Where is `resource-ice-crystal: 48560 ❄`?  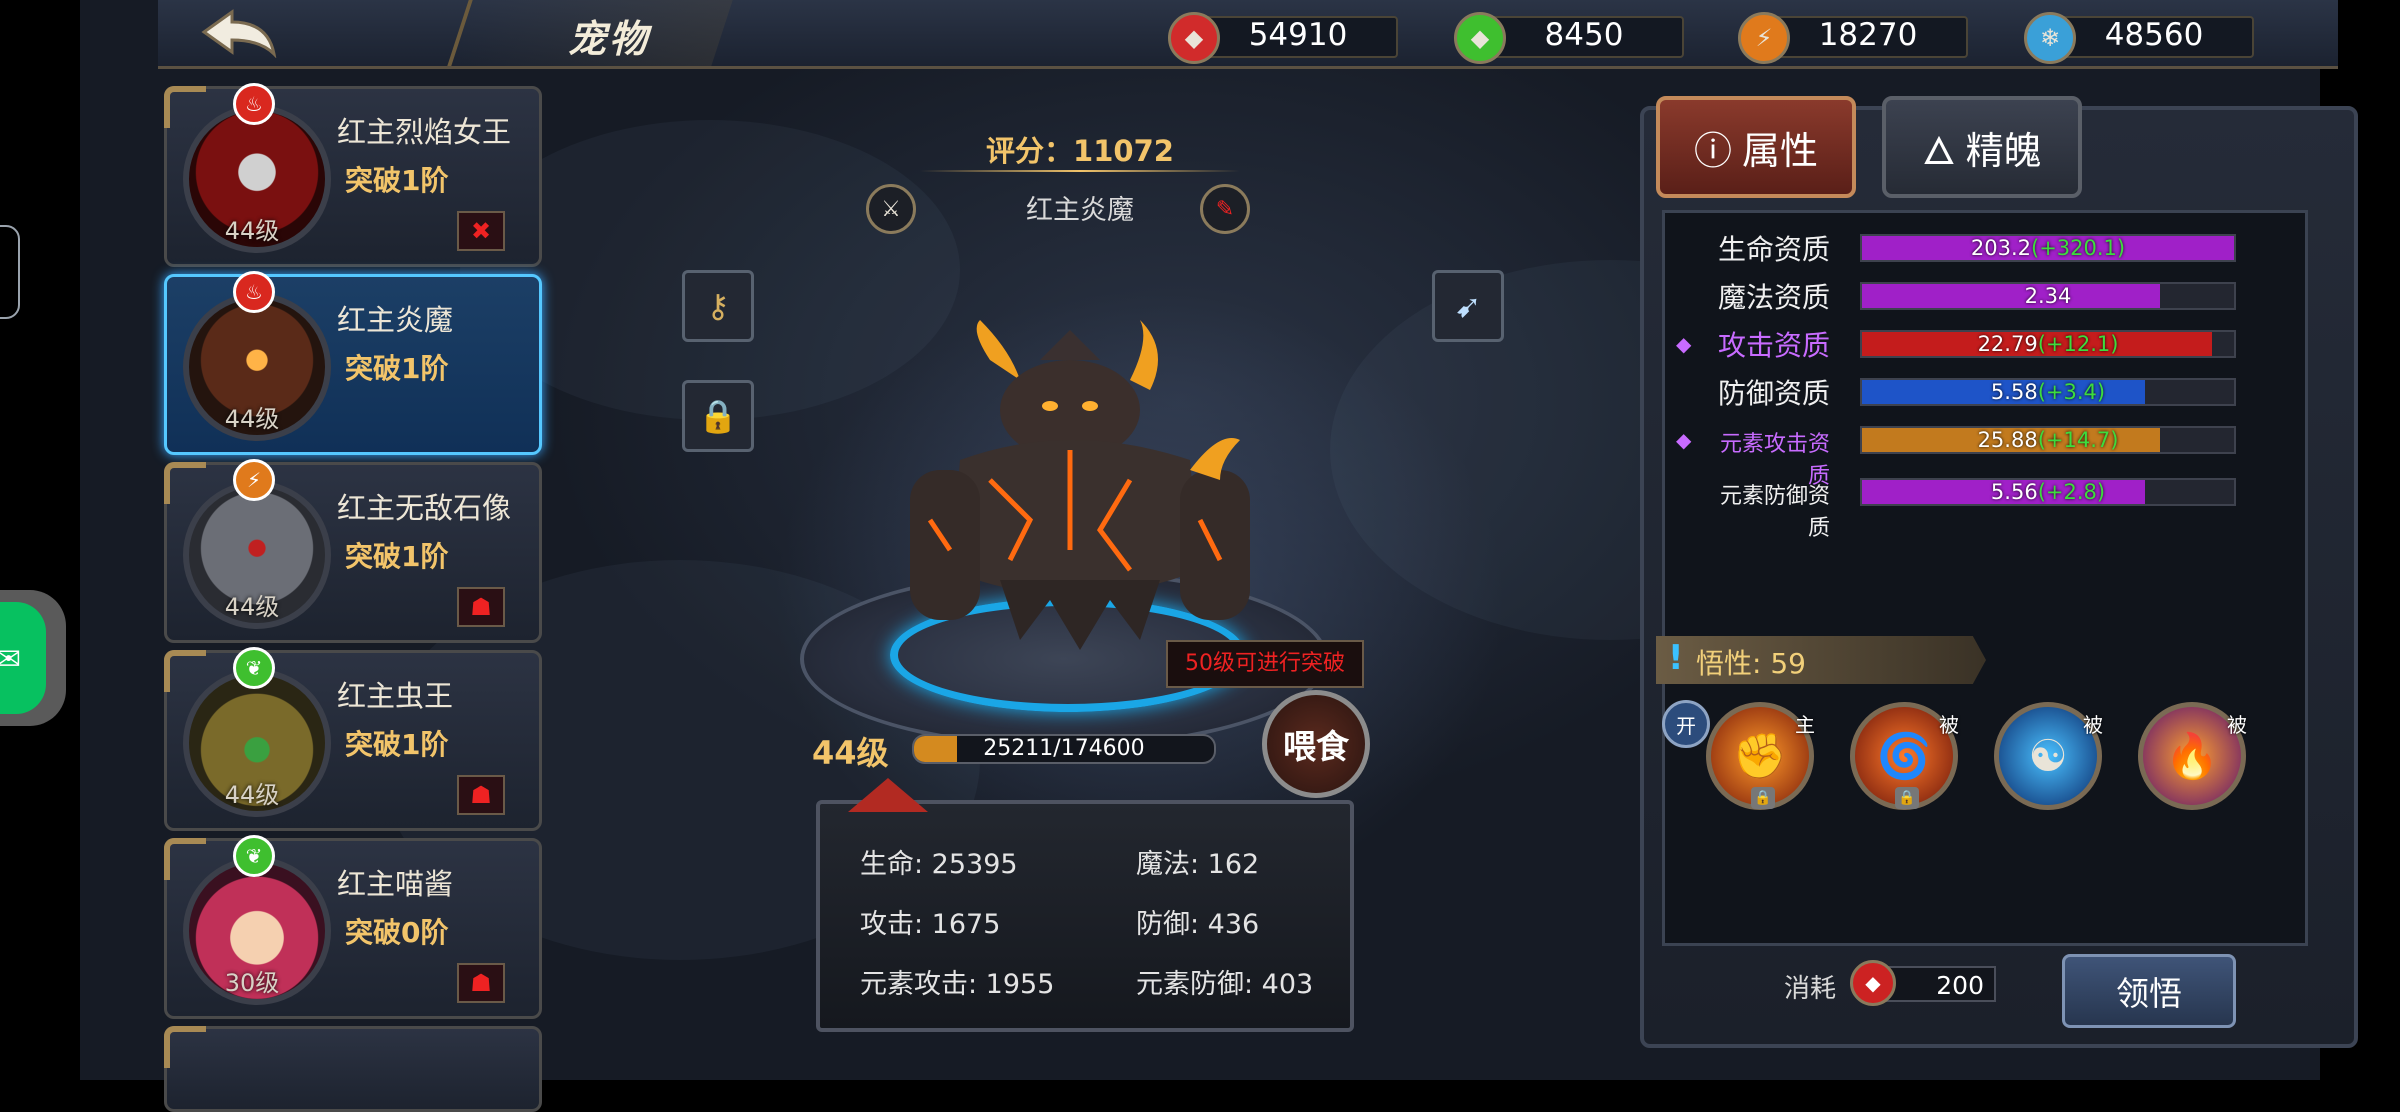 resource-ice-crystal: 48560 ❄ is located at coordinates (2139, 38).